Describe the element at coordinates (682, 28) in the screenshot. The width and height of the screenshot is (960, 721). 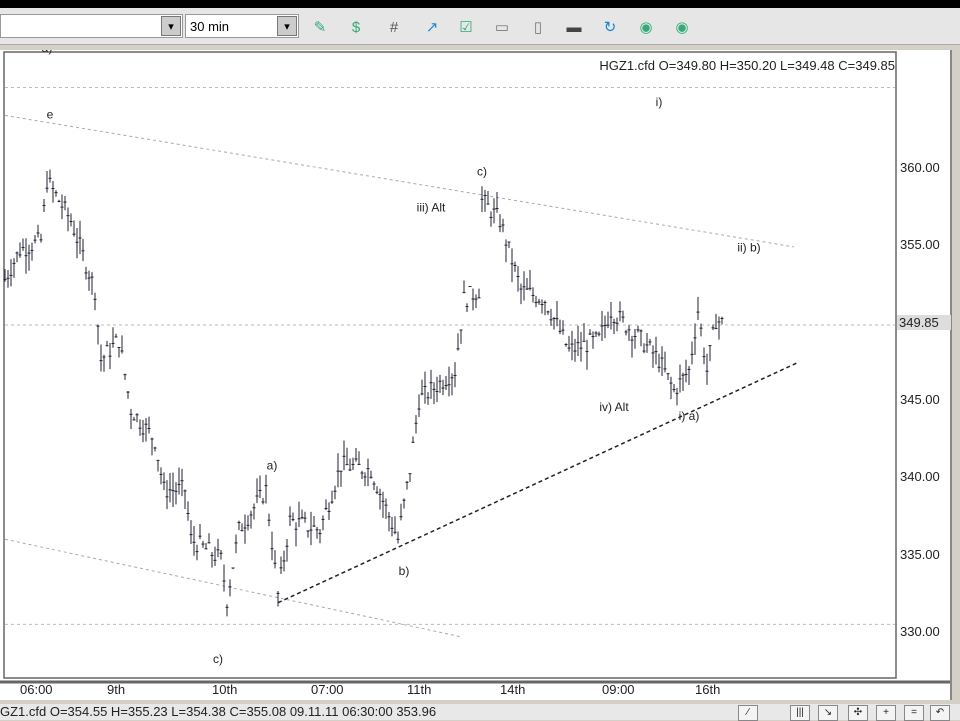
I see `prev-chart-icon: ◉` at that location.